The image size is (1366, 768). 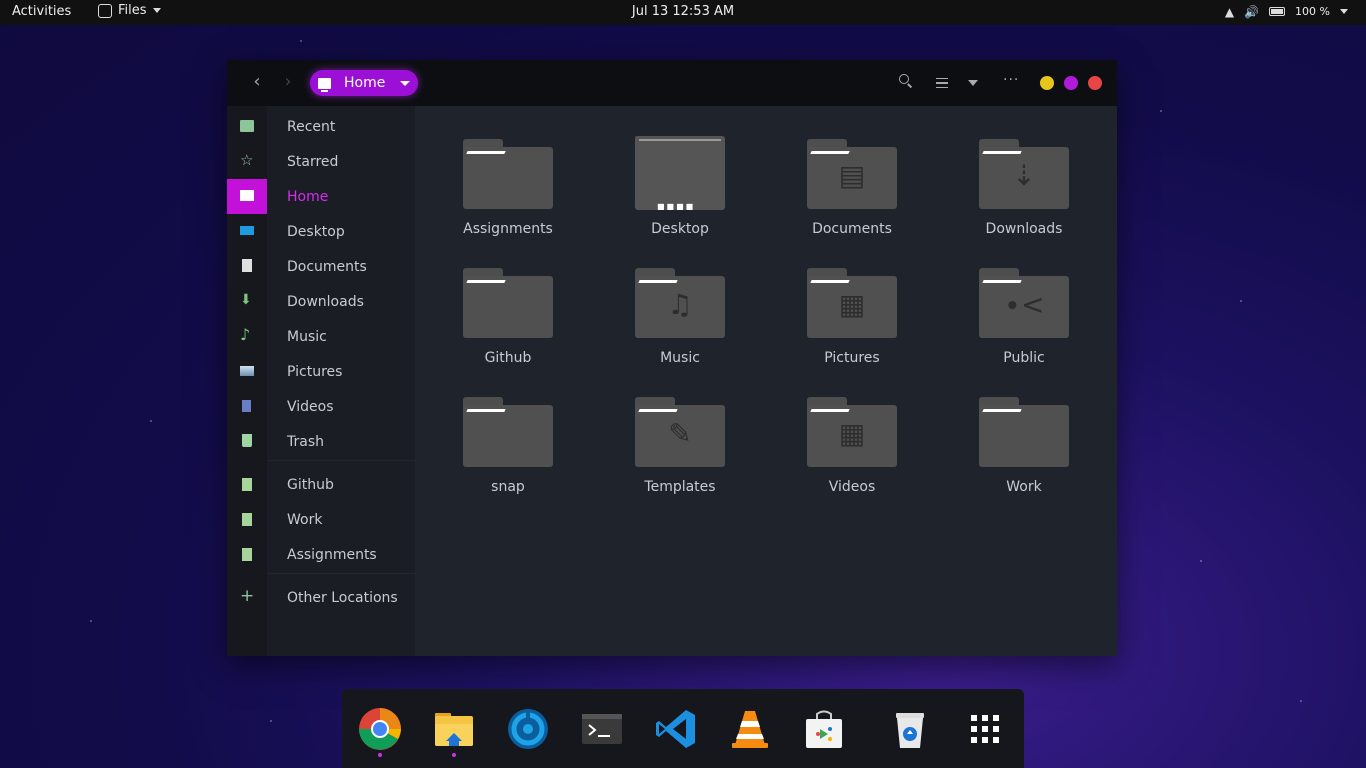 I want to click on folder-item: Github, so click(x=508, y=313).